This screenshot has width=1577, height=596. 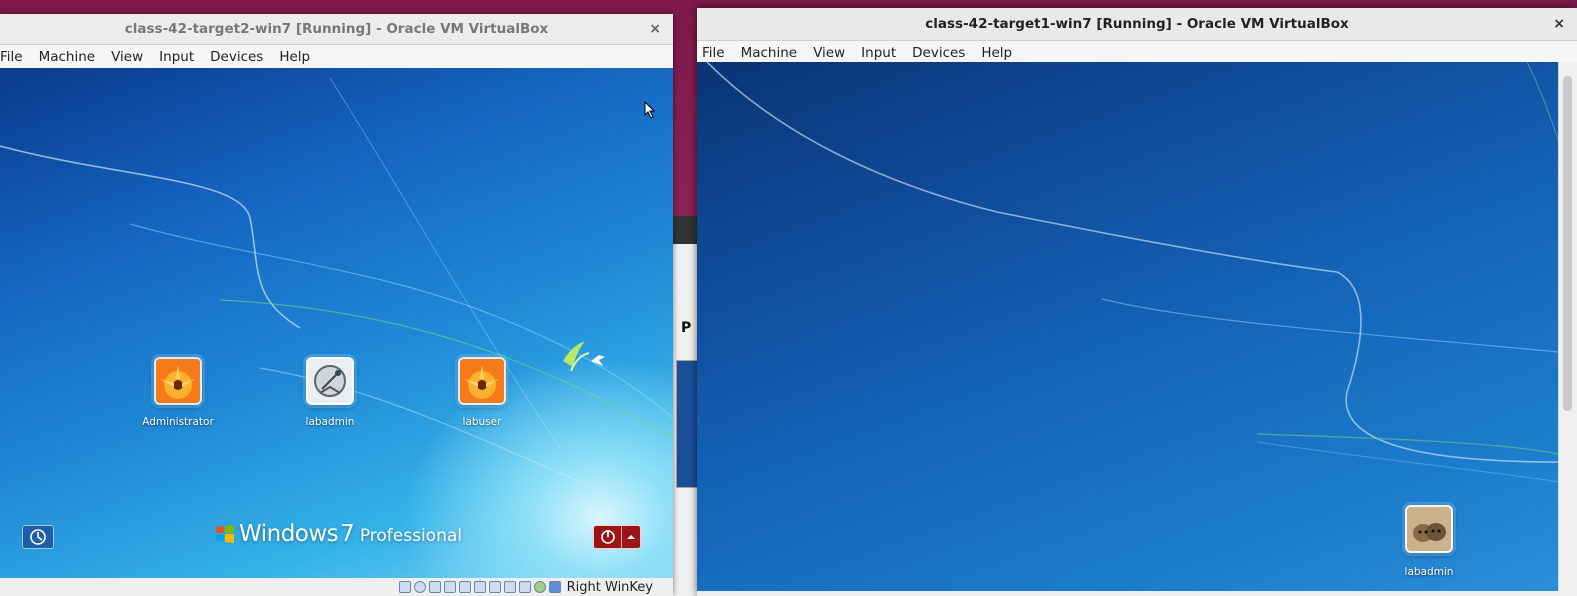 What do you see at coordinates (686, 328) in the screenshot?
I see `background-window-label: P` at bounding box center [686, 328].